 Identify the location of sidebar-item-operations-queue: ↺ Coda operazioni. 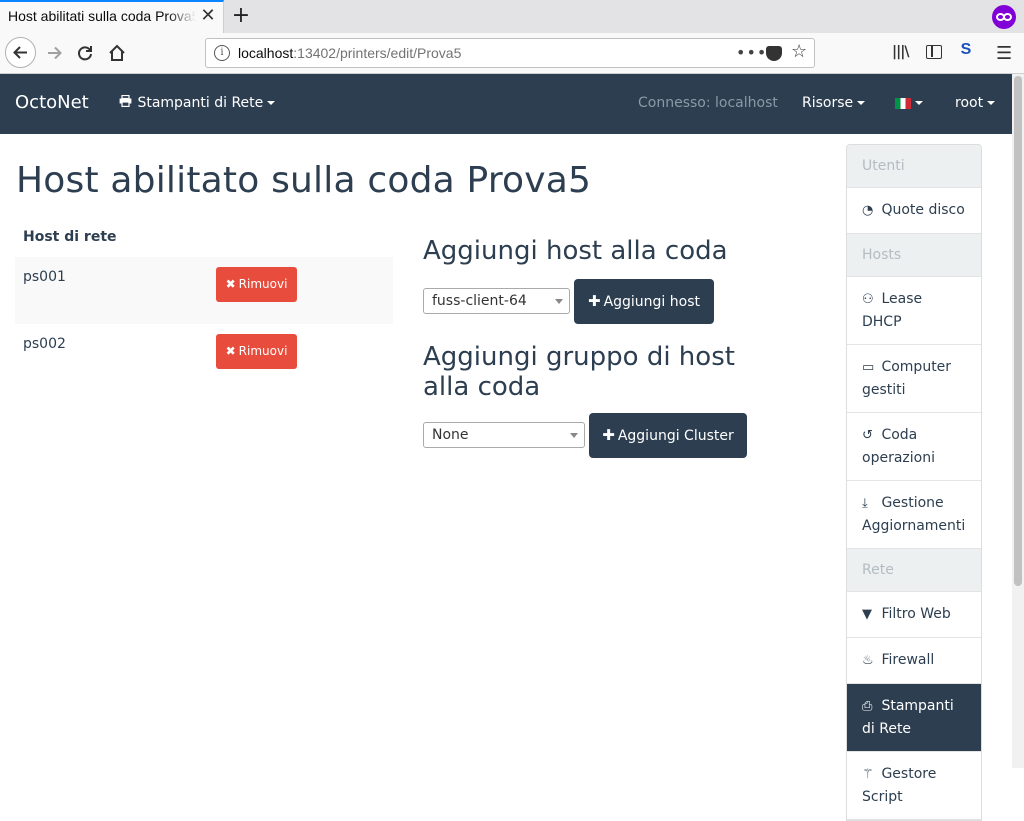
(914, 447).